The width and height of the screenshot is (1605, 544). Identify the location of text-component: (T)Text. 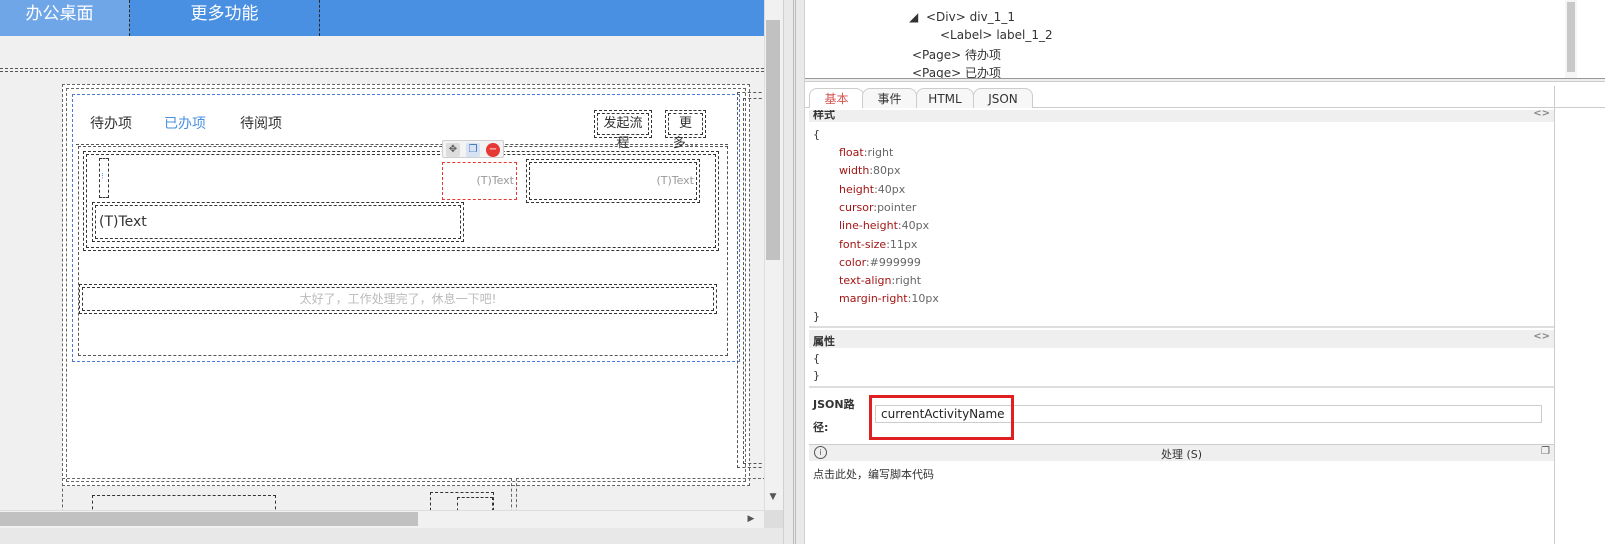
(613, 181).